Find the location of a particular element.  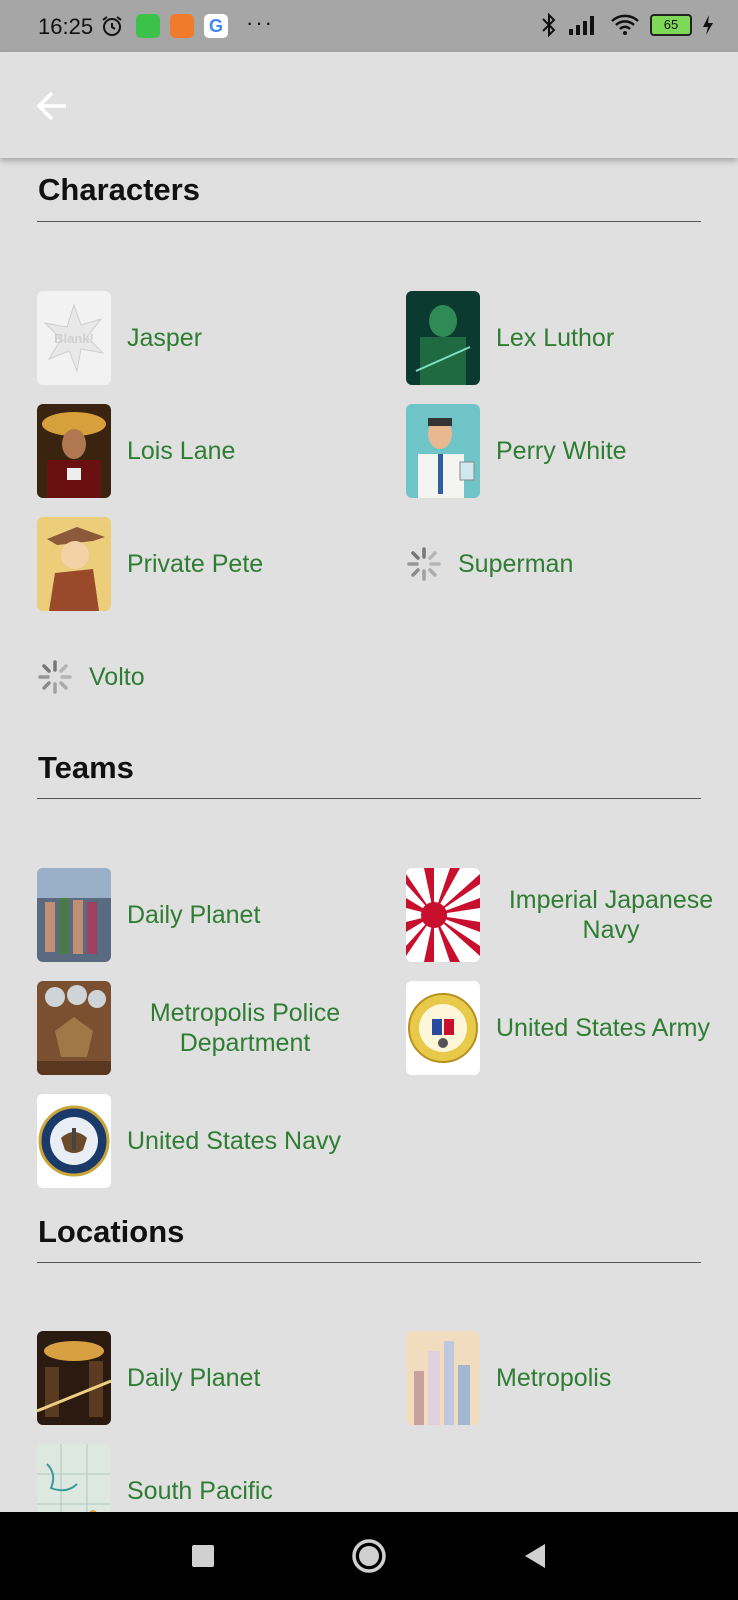

character-thumbnail: Blank! is located at coordinates (74, 338).